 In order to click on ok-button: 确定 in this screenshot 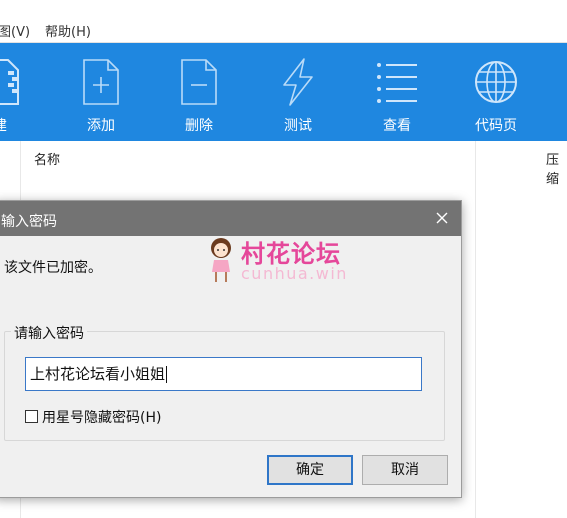, I will do `click(310, 470)`.